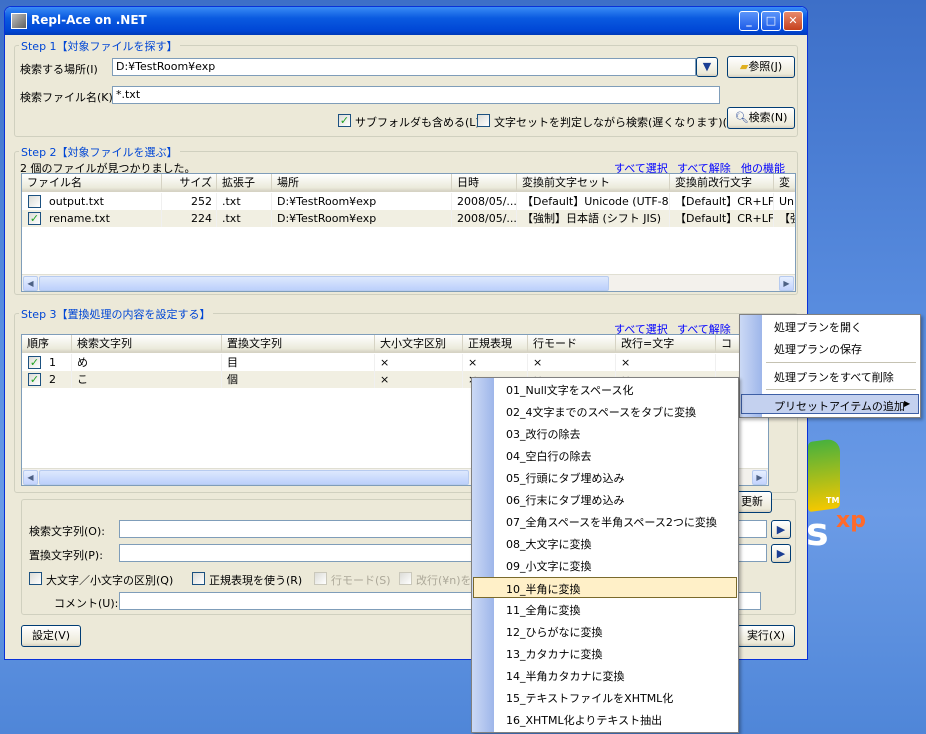 The image size is (926, 734). I want to click on minimize-button: _, so click(749, 21).